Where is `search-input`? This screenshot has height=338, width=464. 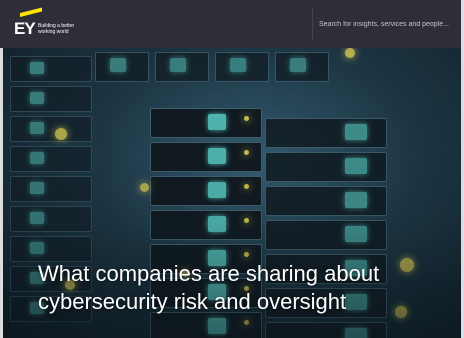 search-input is located at coordinates (388, 24).